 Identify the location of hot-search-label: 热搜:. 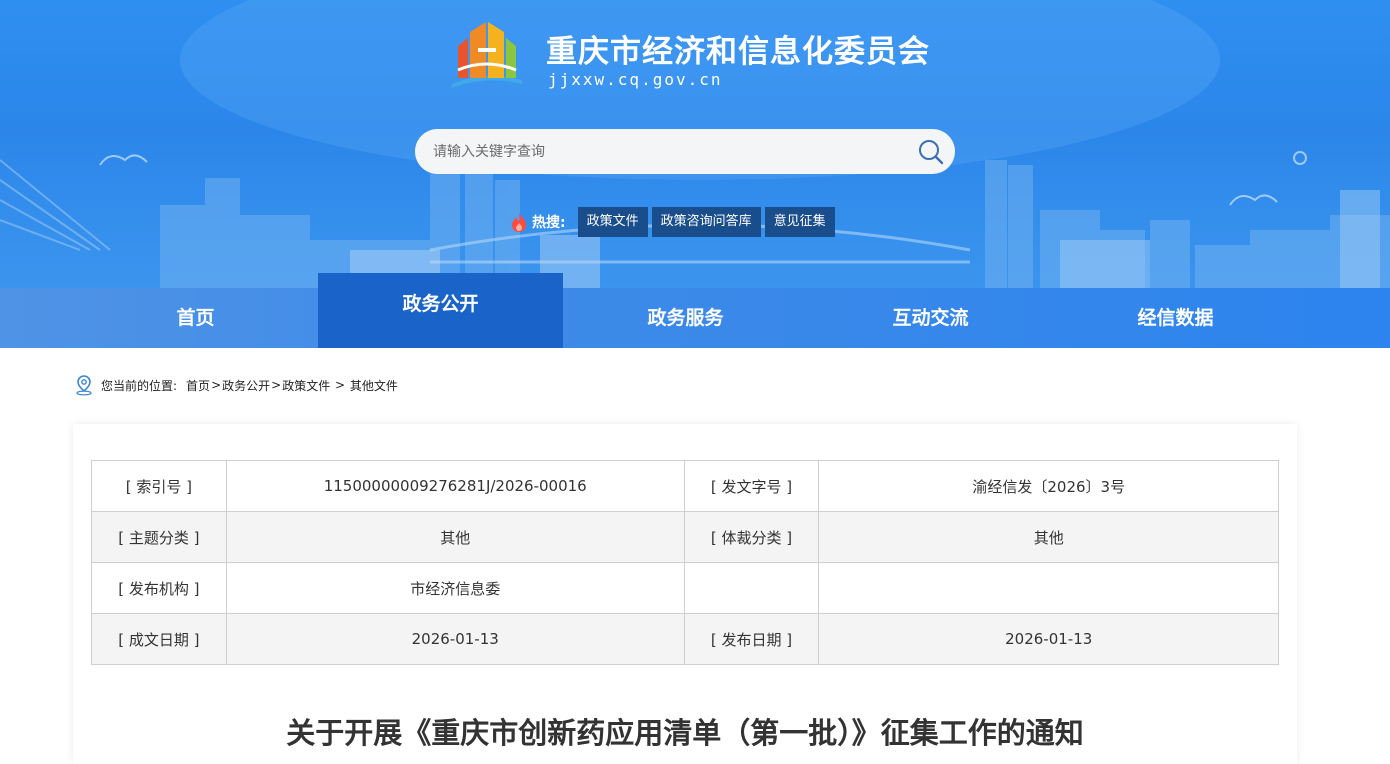
(549, 223).